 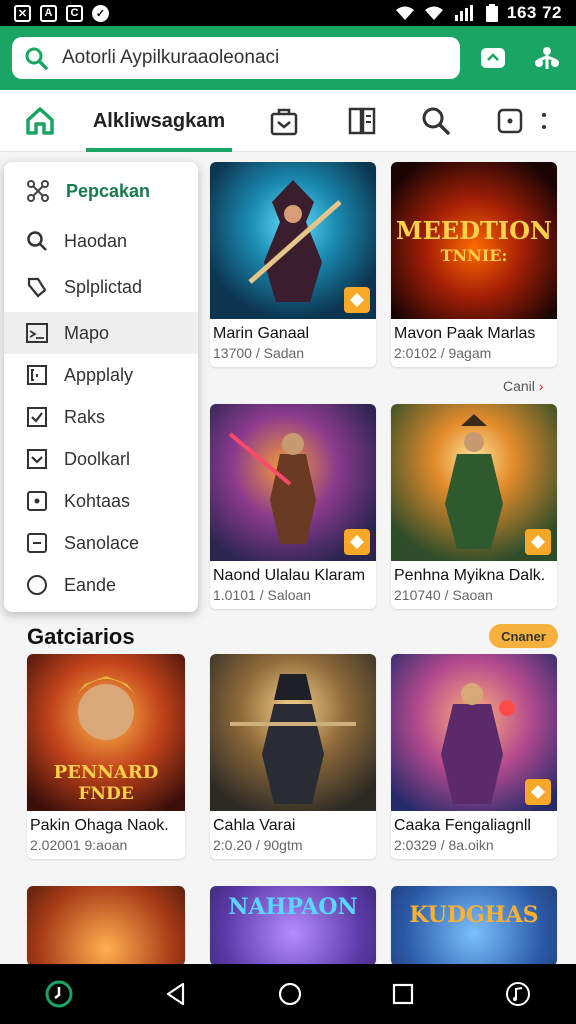 I want to click on menu-item: Splplictad, so click(x=101, y=287).